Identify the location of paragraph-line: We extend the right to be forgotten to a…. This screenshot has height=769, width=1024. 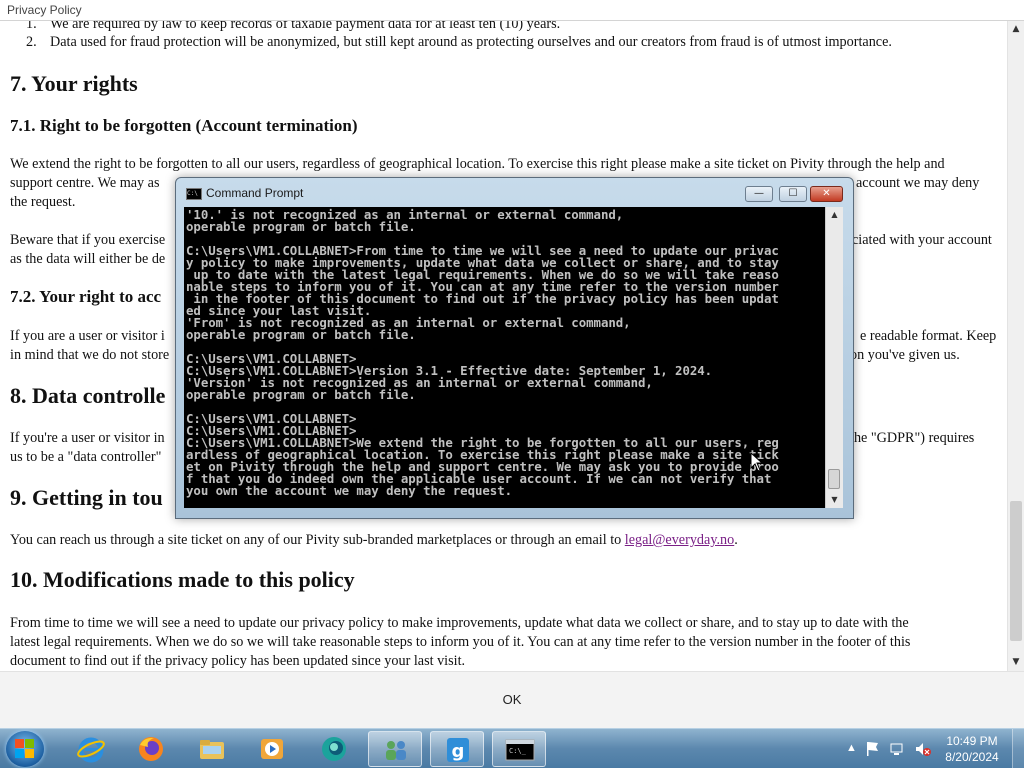
(477, 164).